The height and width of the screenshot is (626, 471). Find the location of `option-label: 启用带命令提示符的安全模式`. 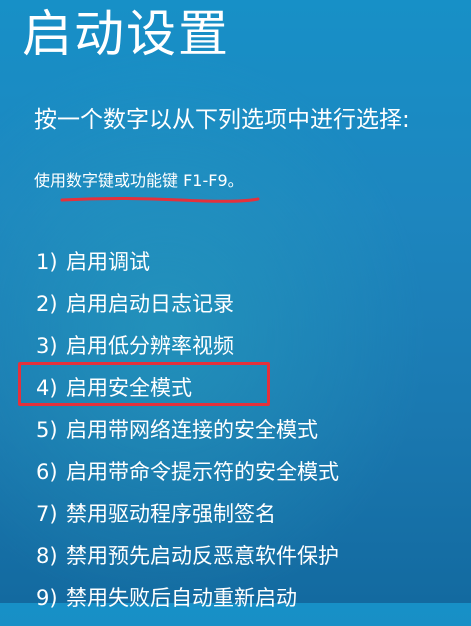

option-label: 启用带命令提示符的安全模式 is located at coordinates (202, 472).